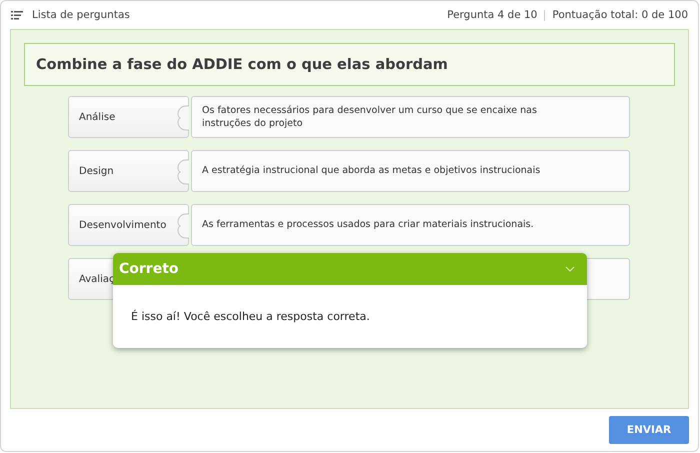  What do you see at coordinates (17, 15) in the screenshot?
I see `list-icon` at bounding box center [17, 15].